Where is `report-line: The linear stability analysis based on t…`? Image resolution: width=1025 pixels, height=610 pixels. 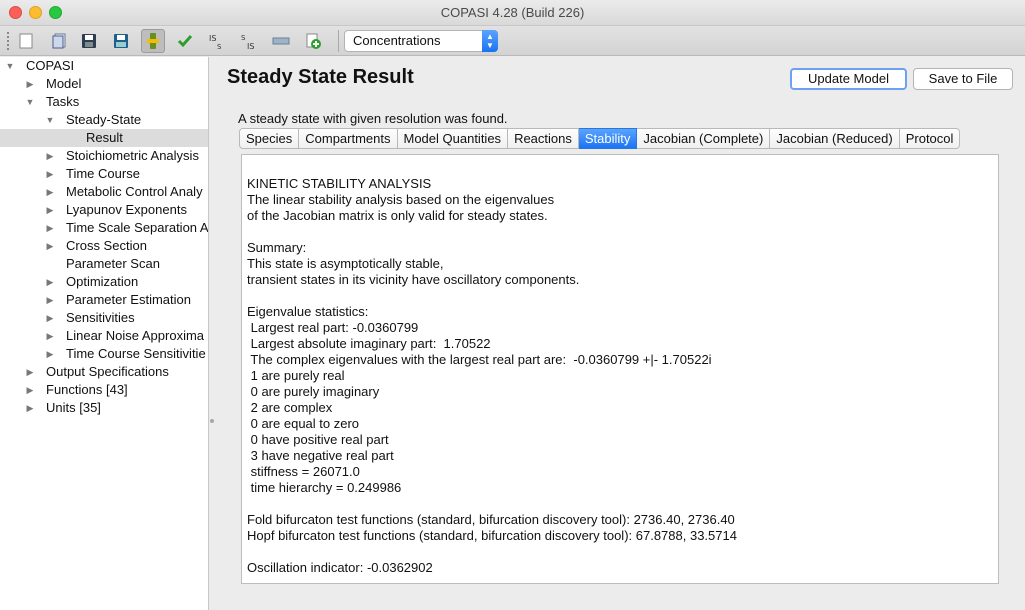 report-line: The linear stability analysis based on t… is located at coordinates (401, 199).